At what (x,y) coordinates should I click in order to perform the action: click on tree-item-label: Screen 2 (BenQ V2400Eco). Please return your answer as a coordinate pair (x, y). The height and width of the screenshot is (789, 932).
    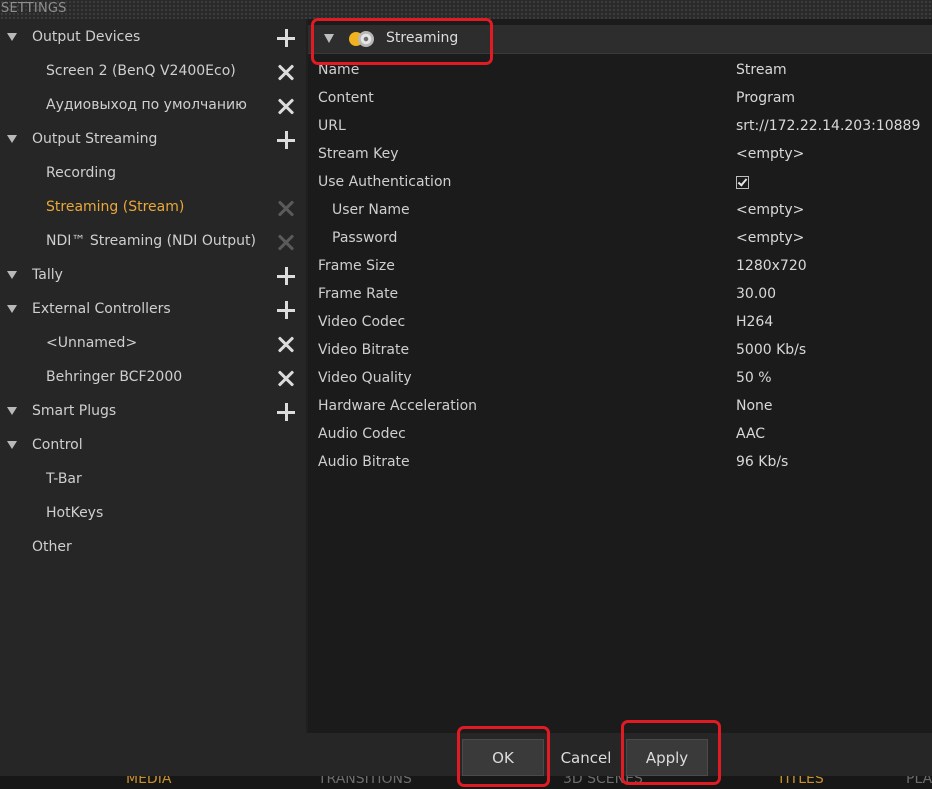
    Looking at the image, I should click on (141, 71).